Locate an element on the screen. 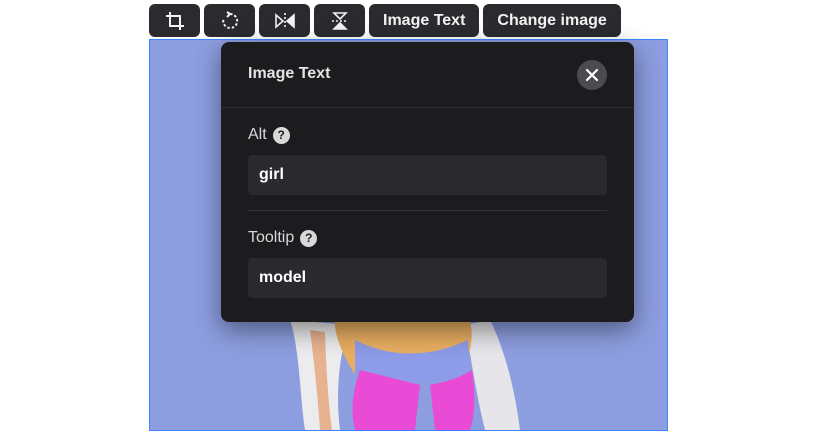 This screenshot has height=434, width=818. alt-label-row: Alt ? is located at coordinates (427, 135).